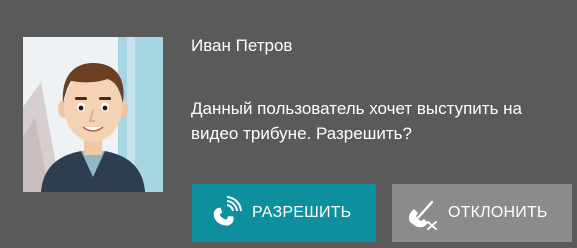  I want to click on accept-button: РАЗРЕШИТЬ, so click(284, 213).